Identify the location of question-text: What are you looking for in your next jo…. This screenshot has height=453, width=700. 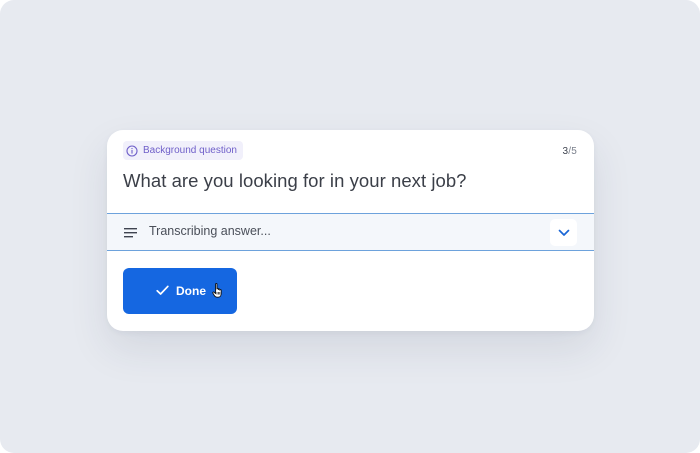
(295, 180).